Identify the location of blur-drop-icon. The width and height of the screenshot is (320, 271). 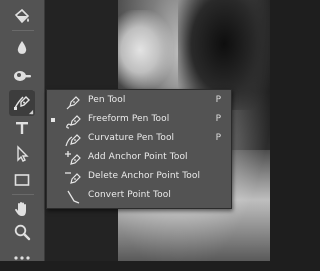
(22, 47).